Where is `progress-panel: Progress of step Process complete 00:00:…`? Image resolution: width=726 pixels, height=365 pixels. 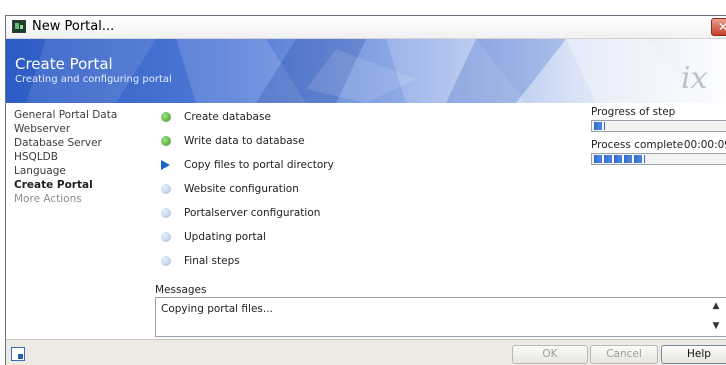
progress-panel: Progress of step Process complete 00:00:… is located at coordinates (658, 135).